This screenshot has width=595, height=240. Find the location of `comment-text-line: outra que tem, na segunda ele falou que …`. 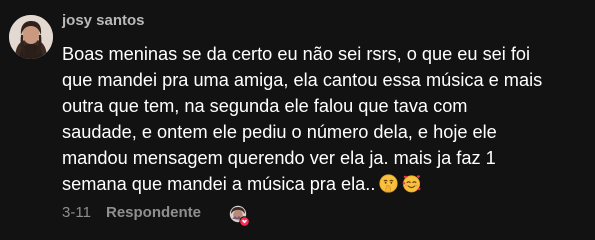

comment-text-line: outra que tem, na segunda ele falou que … is located at coordinates (265, 106).